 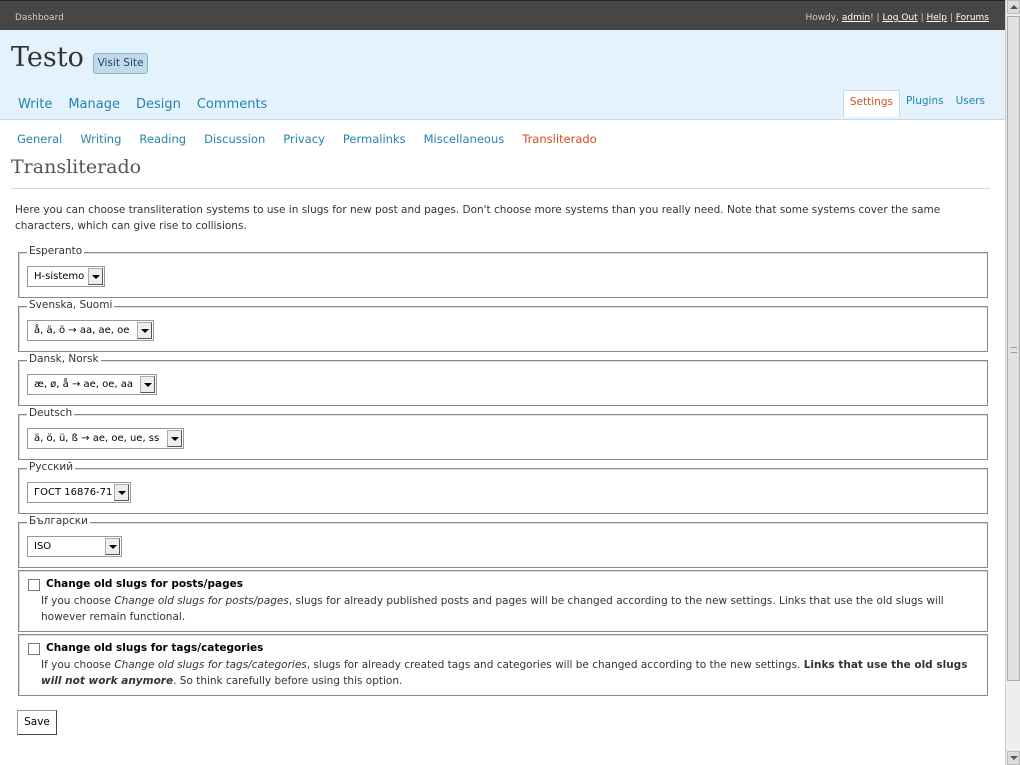 I want to click on site-title: Testo, so click(x=47, y=57).